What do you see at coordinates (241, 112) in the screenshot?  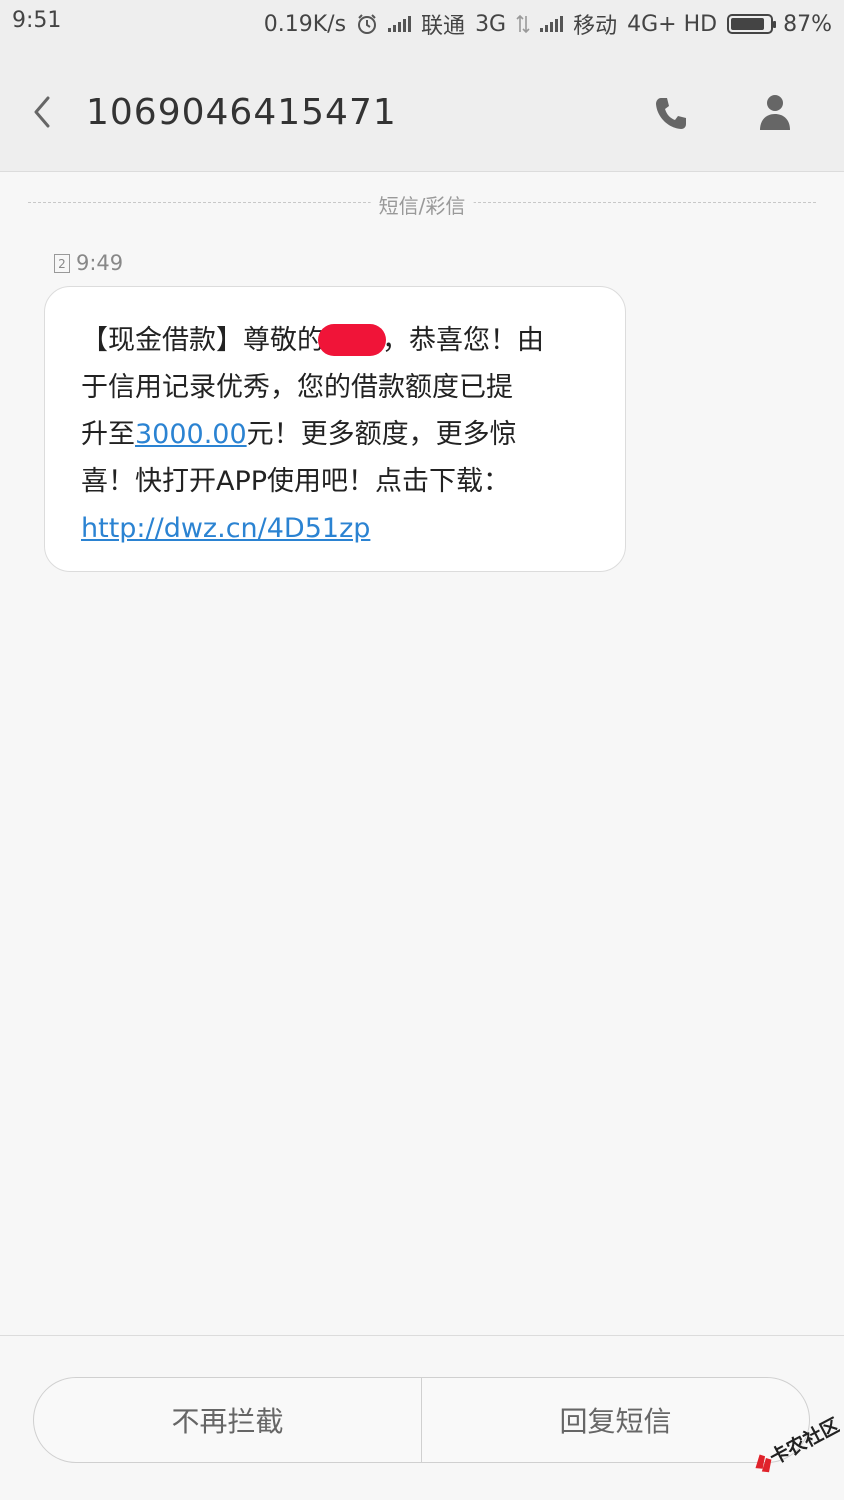 I see `contact-number-title: 1069046415471` at bounding box center [241, 112].